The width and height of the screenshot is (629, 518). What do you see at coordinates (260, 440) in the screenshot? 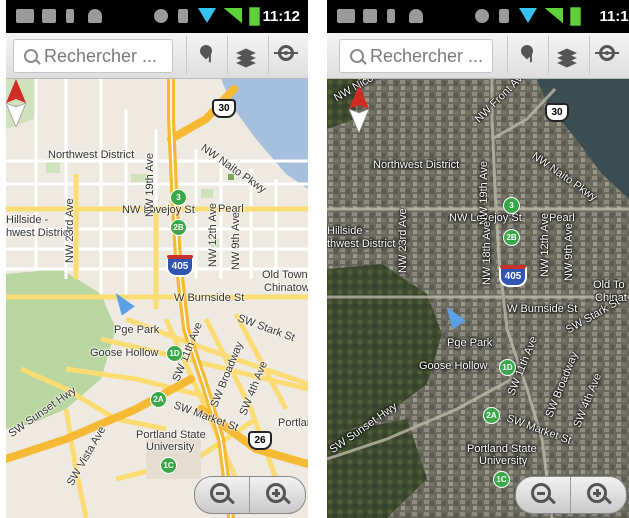
I see `route-shield-26: 26` at bounding box center [260, 440].